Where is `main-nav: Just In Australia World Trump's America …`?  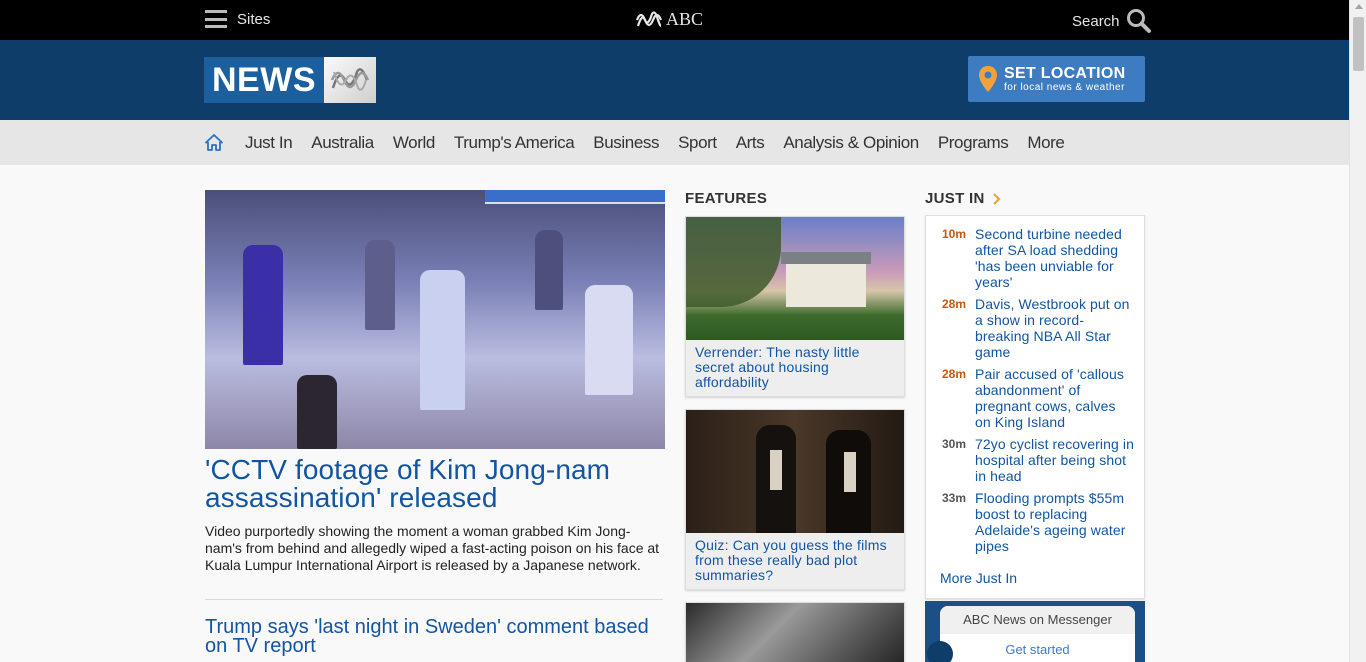 main-nav: Just In Australia World Trump's America … is located at coordinates (674, 142).